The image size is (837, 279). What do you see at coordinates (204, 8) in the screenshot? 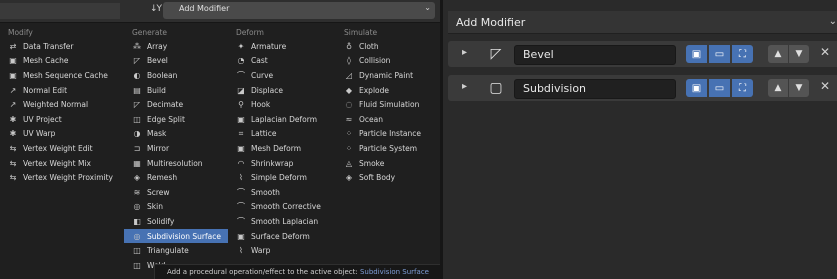
I see `menu-title: Add Modifier` at bounding box center [204, 8].